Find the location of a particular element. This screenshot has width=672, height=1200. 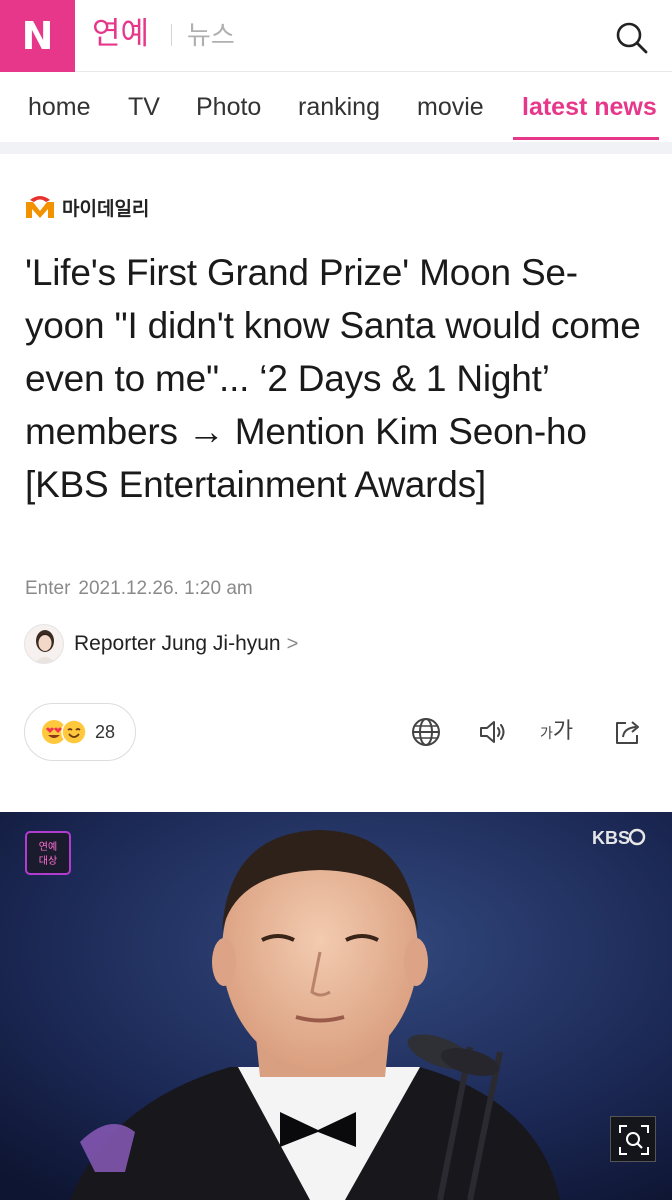

show-badge-text: 연예 is located at coordinates (48, 847).